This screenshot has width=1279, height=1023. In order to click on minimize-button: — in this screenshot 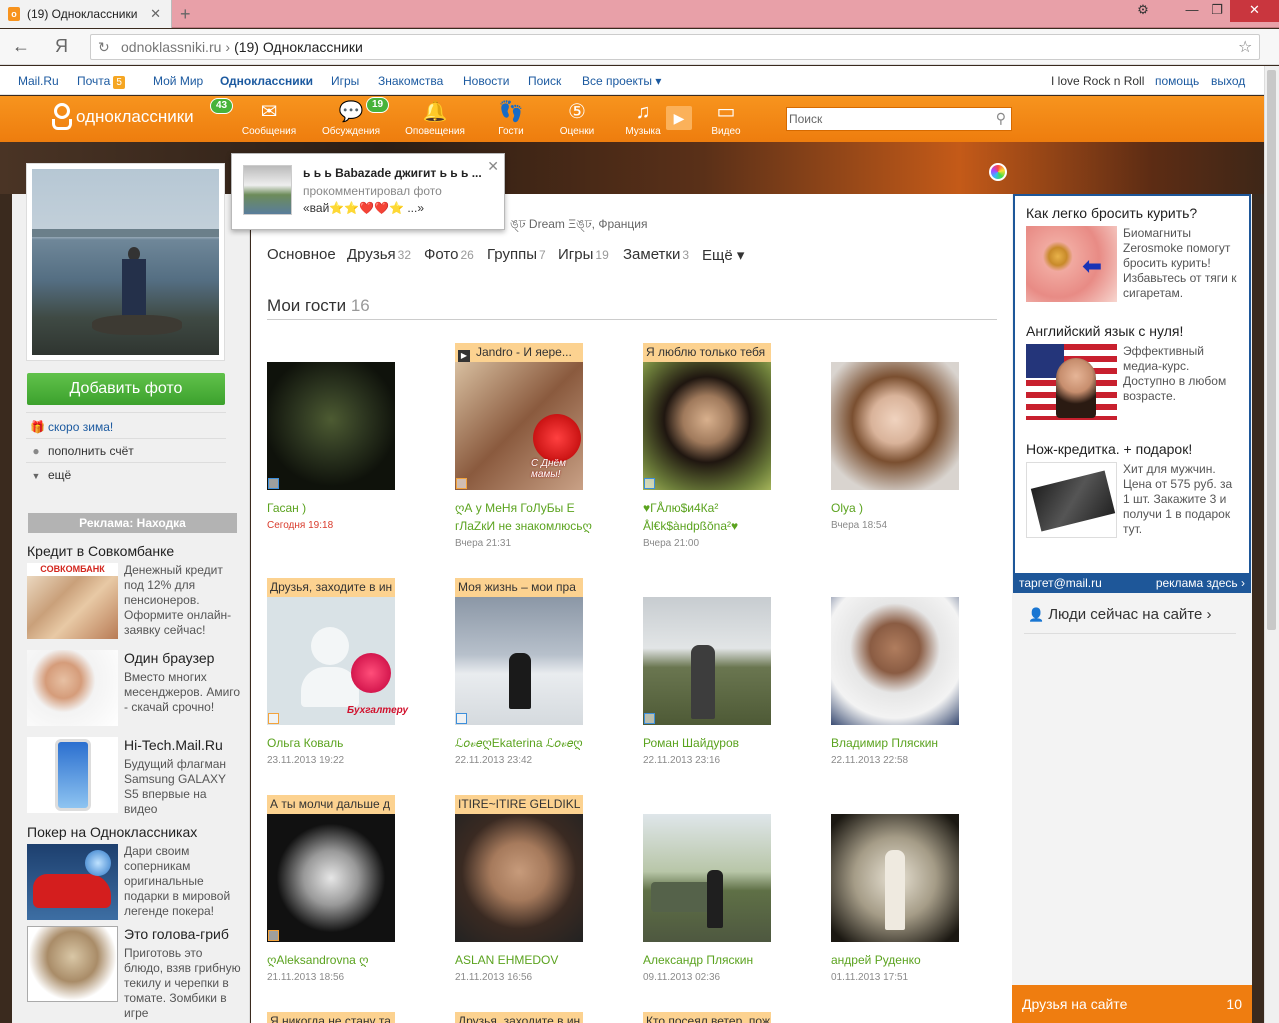, I will do `click(1192, 11)`.